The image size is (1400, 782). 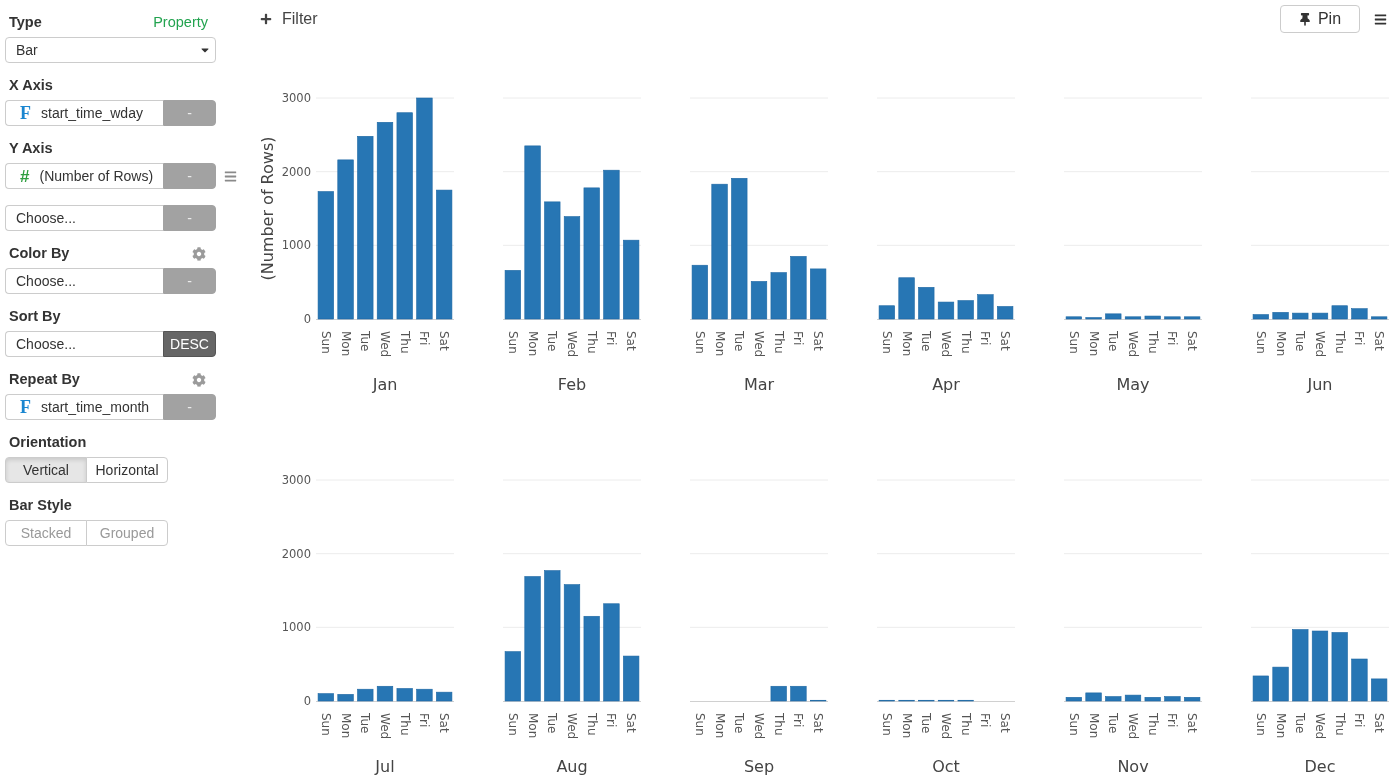 What do you see at coordinates (1320, 19) in the screenshot?
I see `pin-button: Pin` at bounding box center [1320, 19].